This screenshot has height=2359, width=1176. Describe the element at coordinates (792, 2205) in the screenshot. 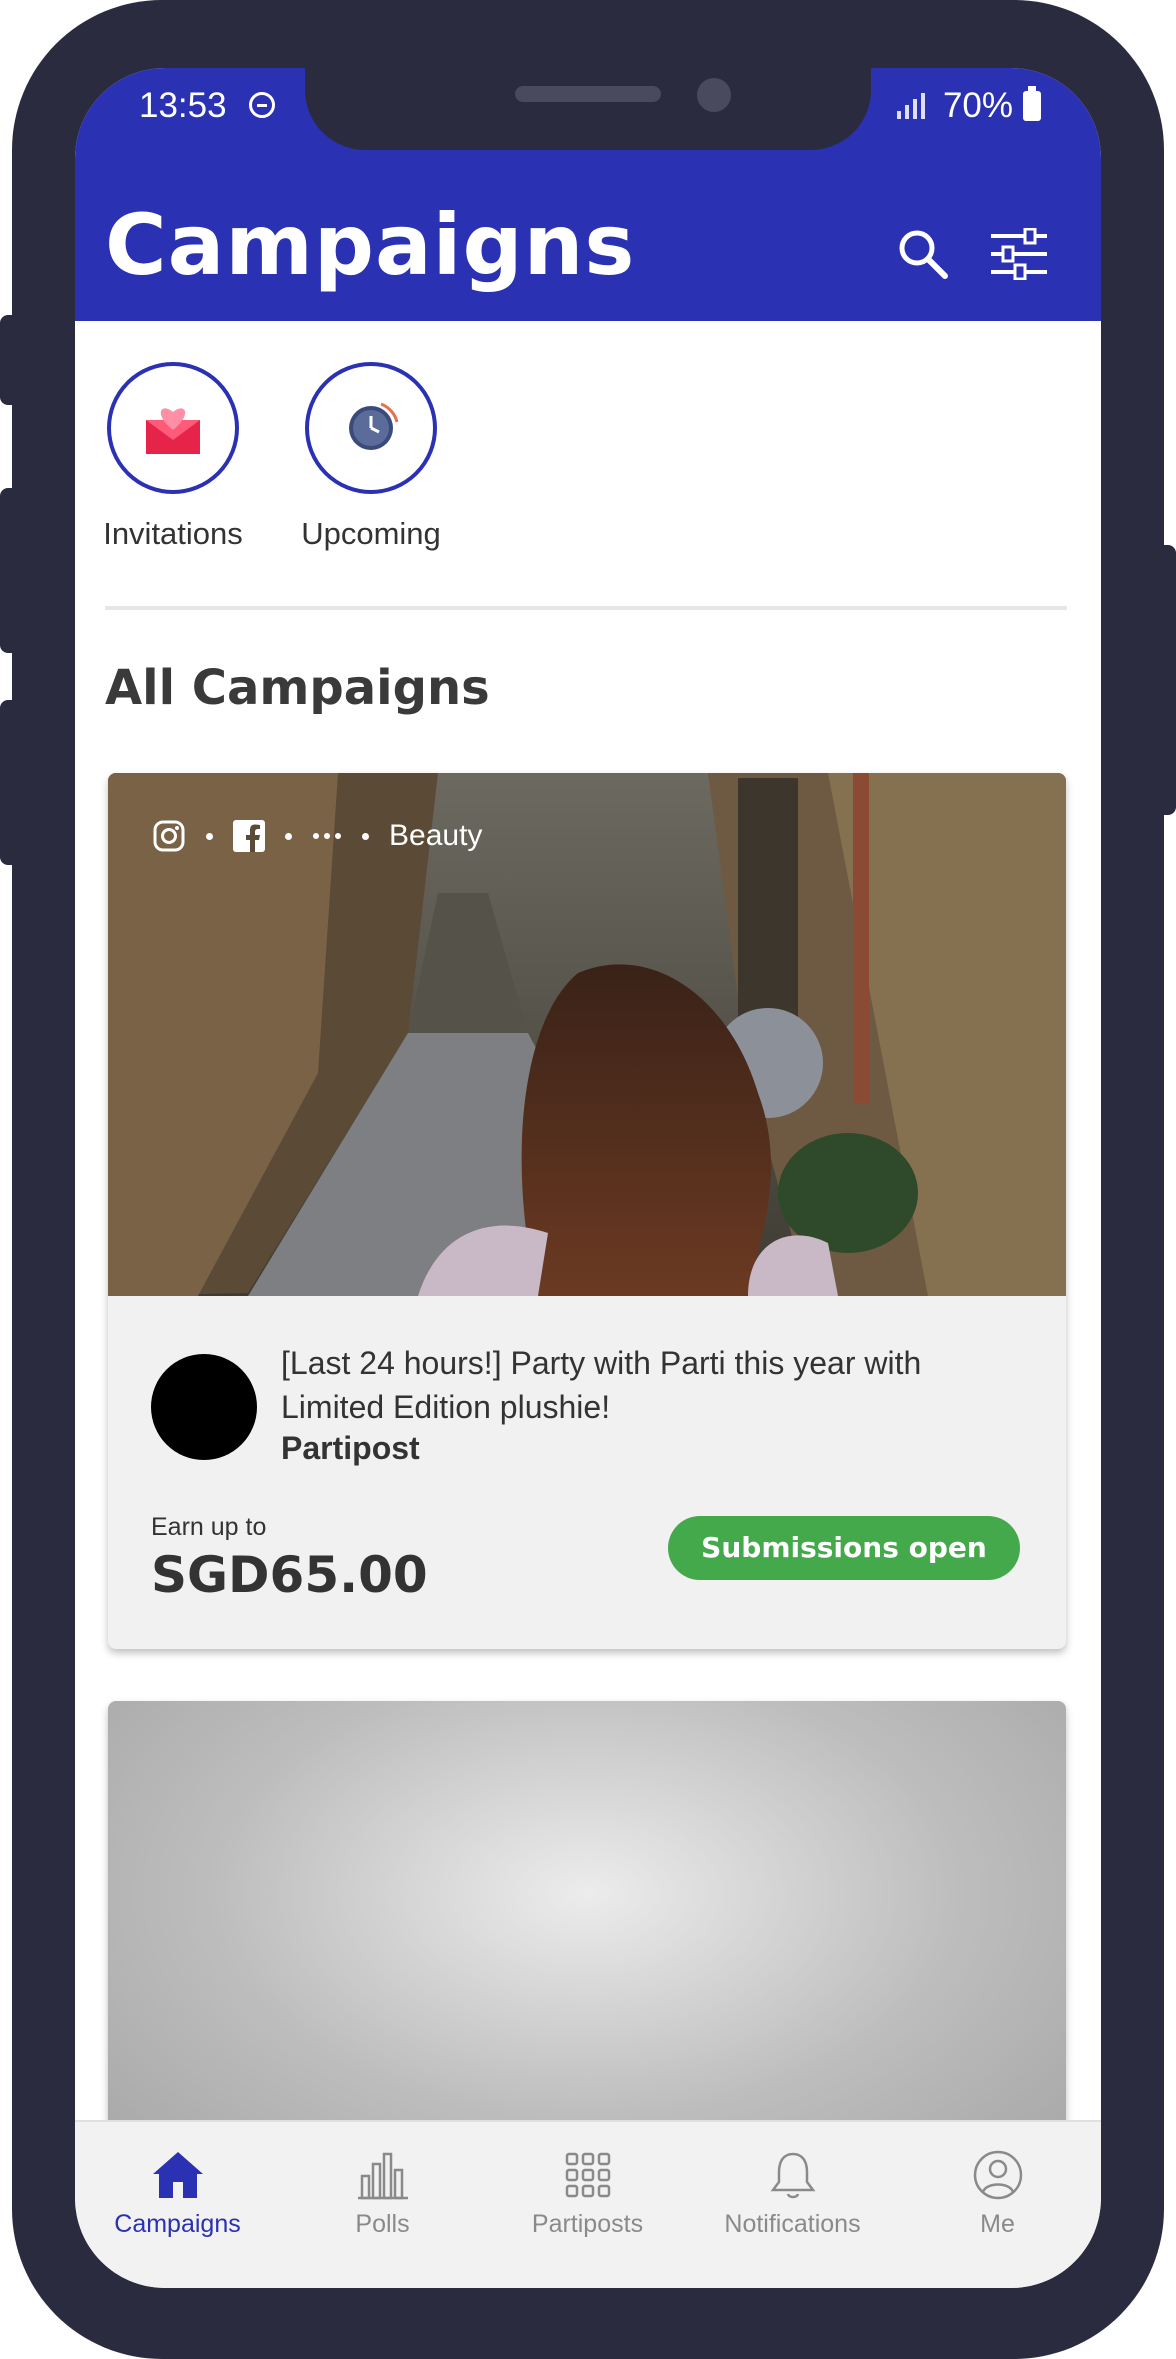

I see `tab-notifications: Notifications` at that location.